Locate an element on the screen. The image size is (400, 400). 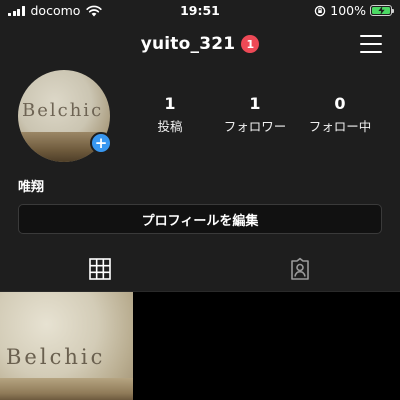
posts-label: 投稿 is located at coordinates (170, 126).